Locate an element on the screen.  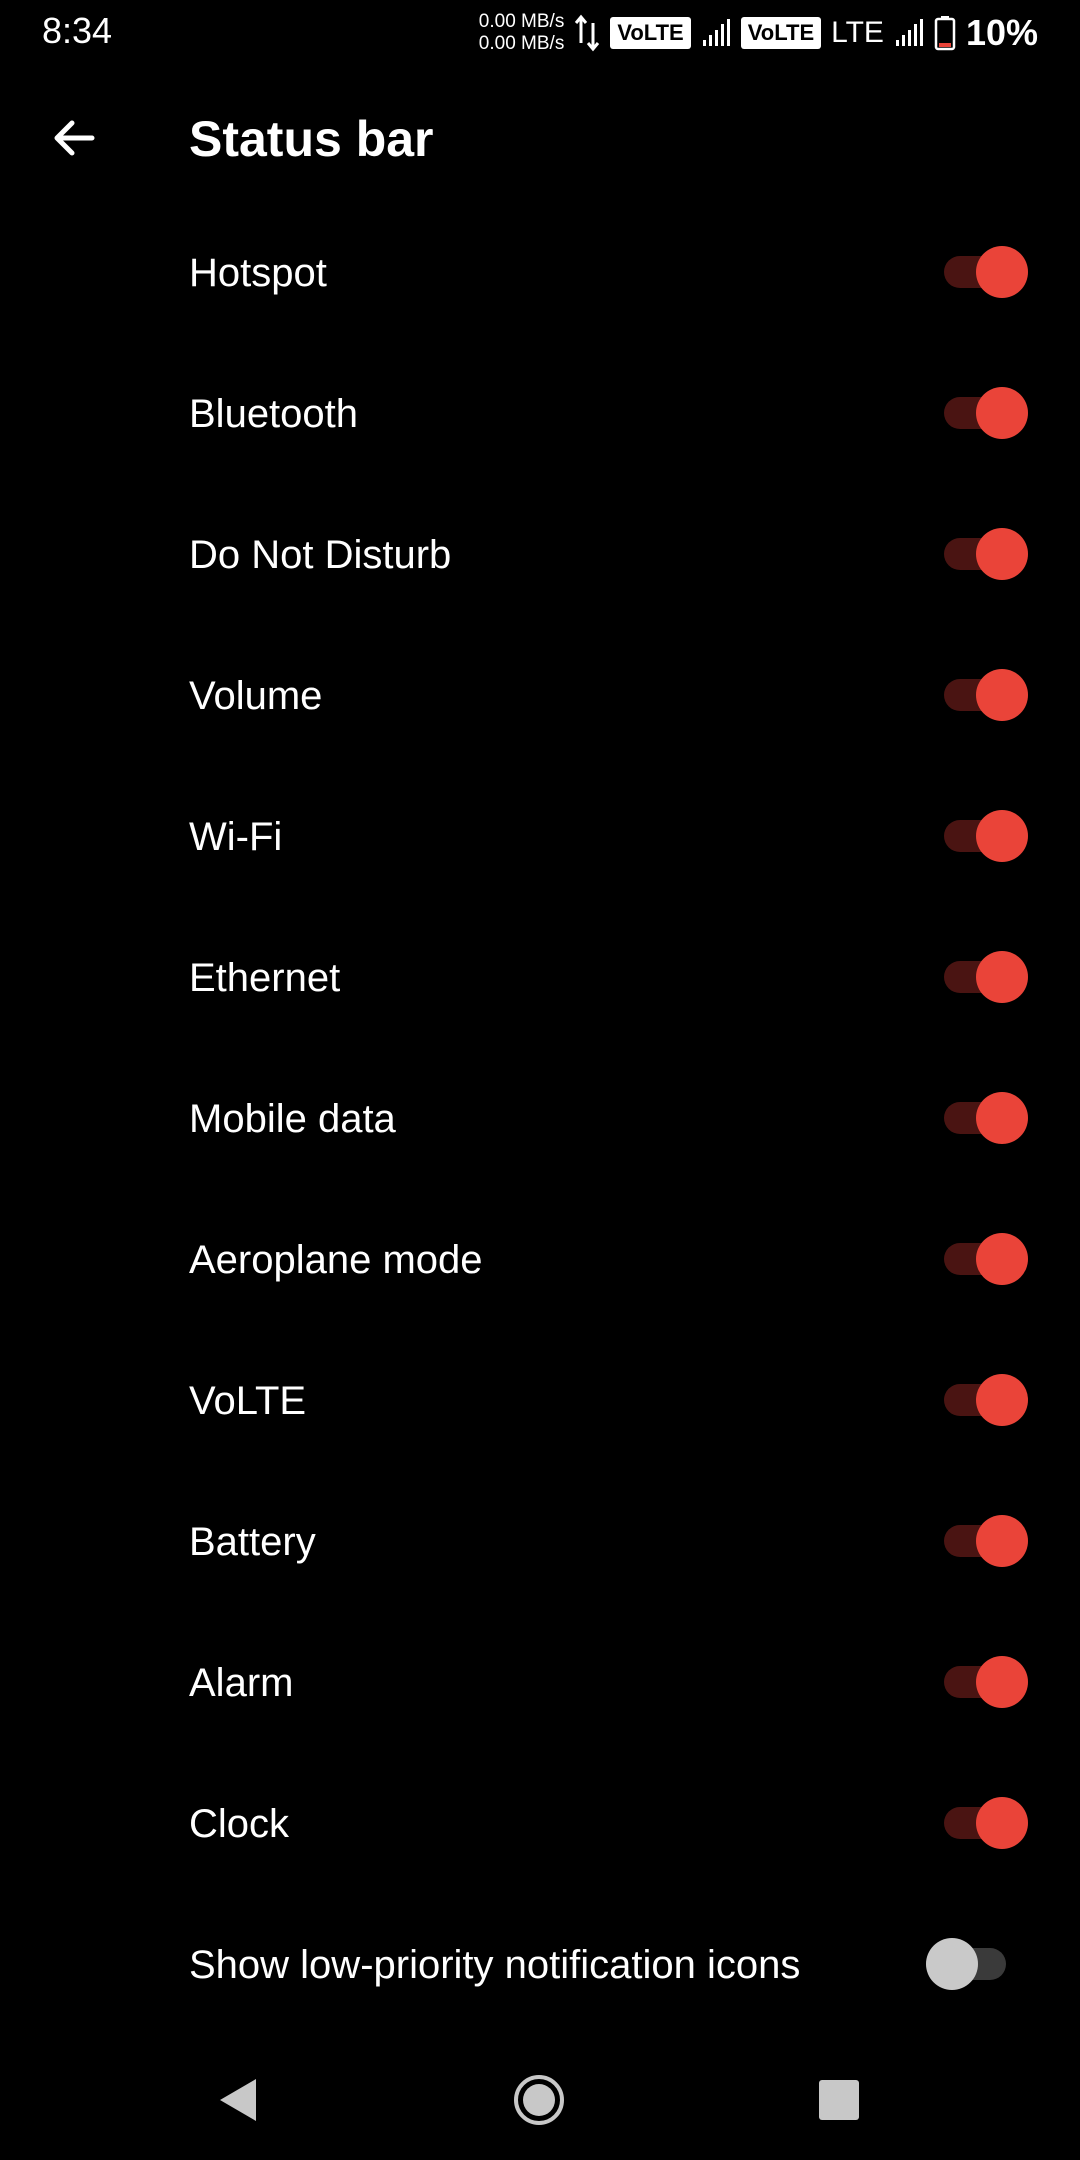
system-status-bar: 8:34 0.00 MB/s 0.00 MB/s VoLTE VoLTE LTE is located at coordinates (540, 32).